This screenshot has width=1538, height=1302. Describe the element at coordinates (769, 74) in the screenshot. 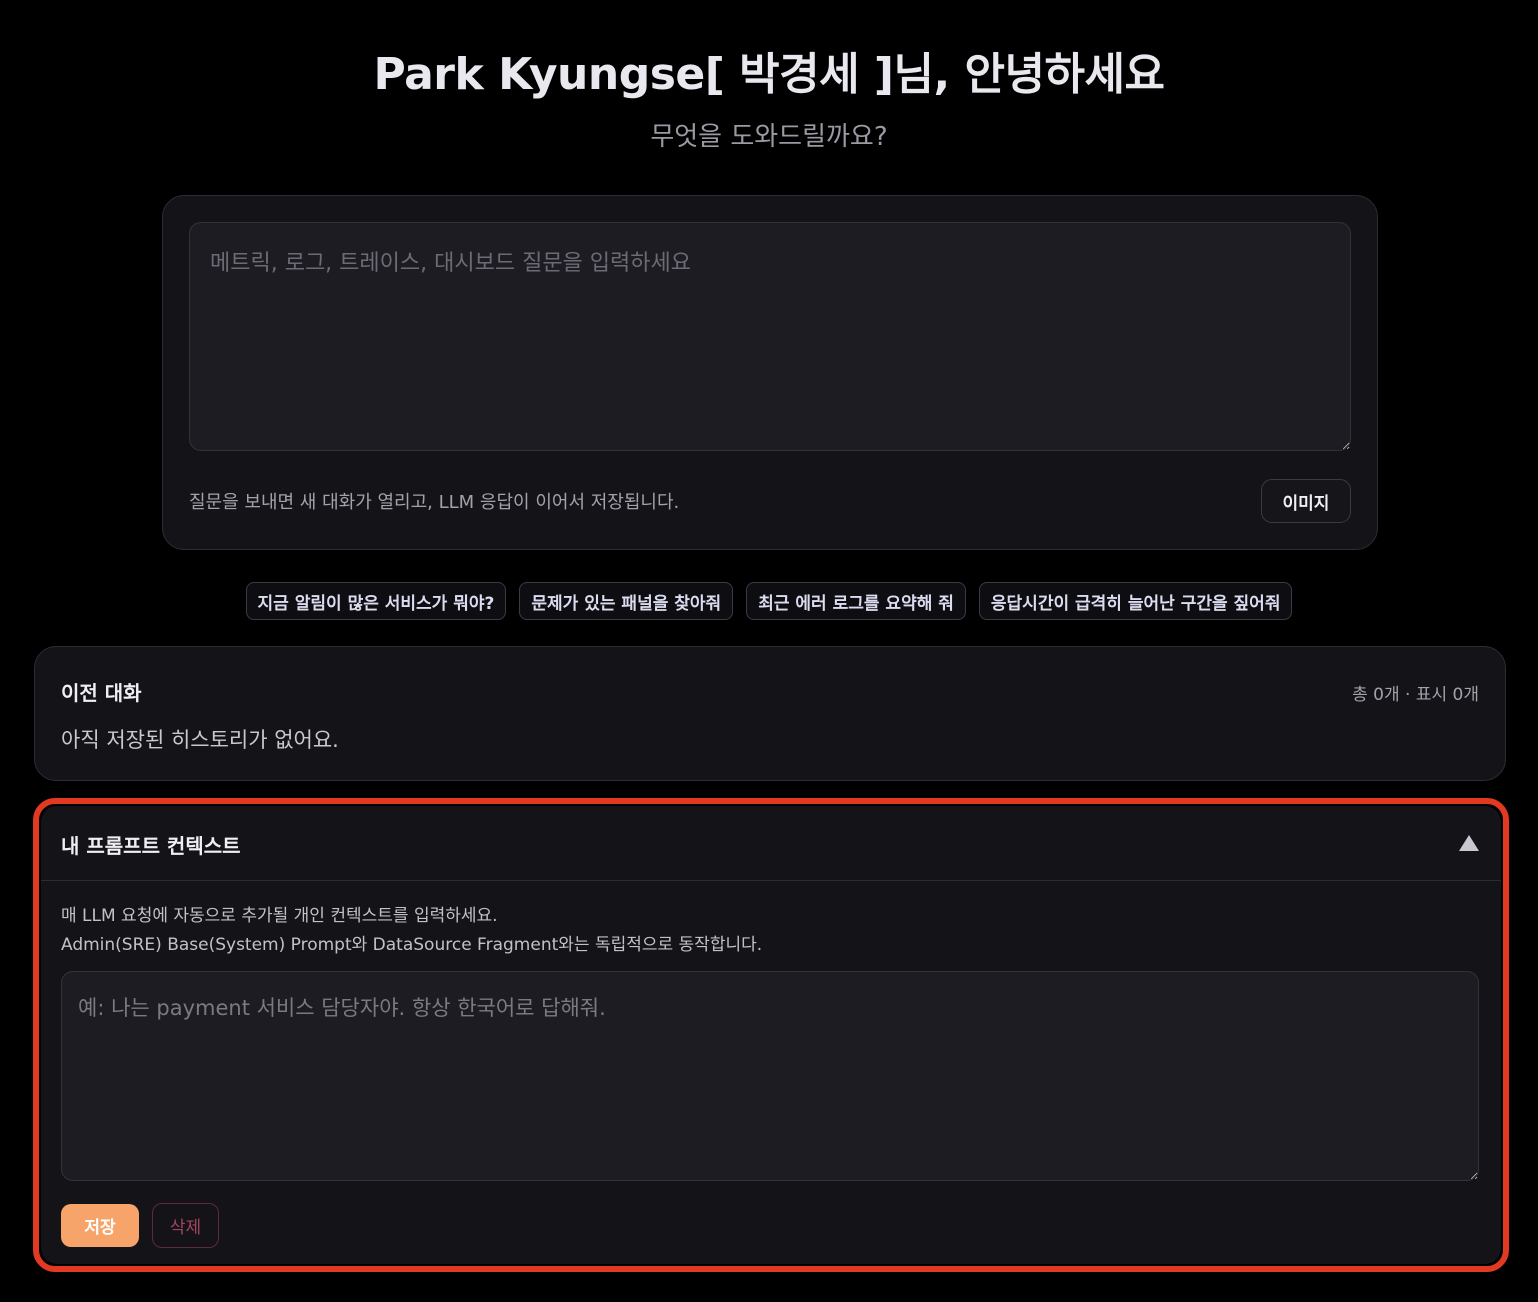

I see `greeting-title: Park Kyungse[ 박경세 ]님, 안녕하세요` at that location.